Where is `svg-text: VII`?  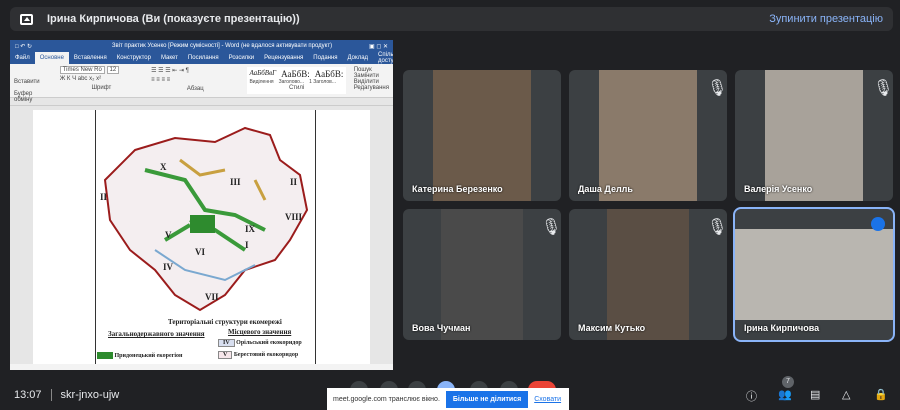
svg-text: VII is located at coordinates (212, 297).